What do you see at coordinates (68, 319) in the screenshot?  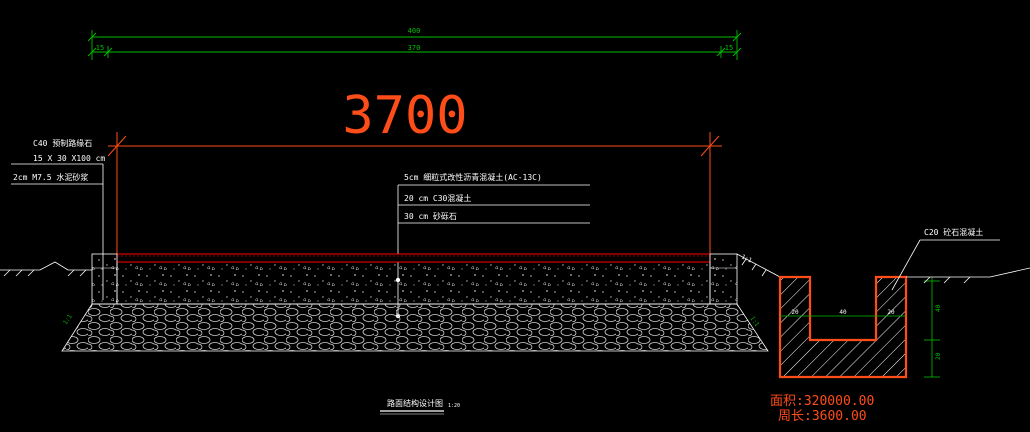 I see `slope-label-left: 1:1` at bounding box center [68, 319].